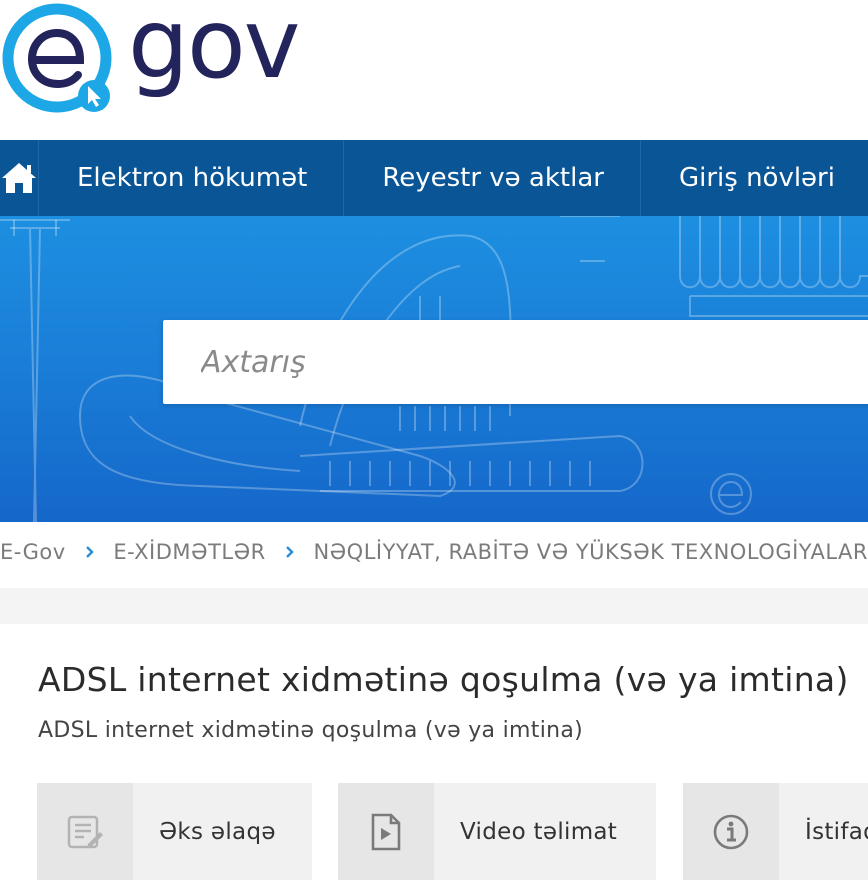 This screenshot has width=868, height=880. I want to click on egov-logo: gov, so click(160, 60).